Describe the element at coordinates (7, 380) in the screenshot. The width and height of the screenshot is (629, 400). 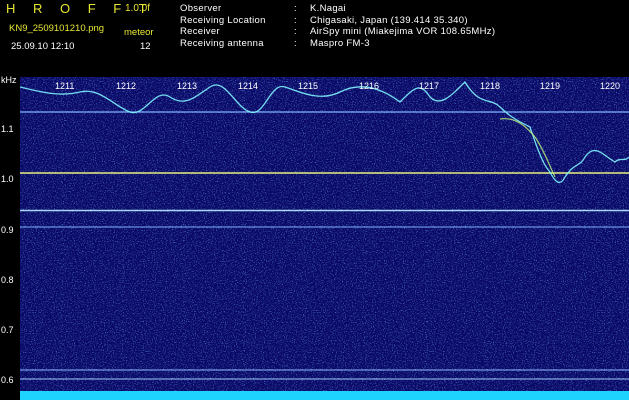
I see `y-tick-label: 0.6` at that location.